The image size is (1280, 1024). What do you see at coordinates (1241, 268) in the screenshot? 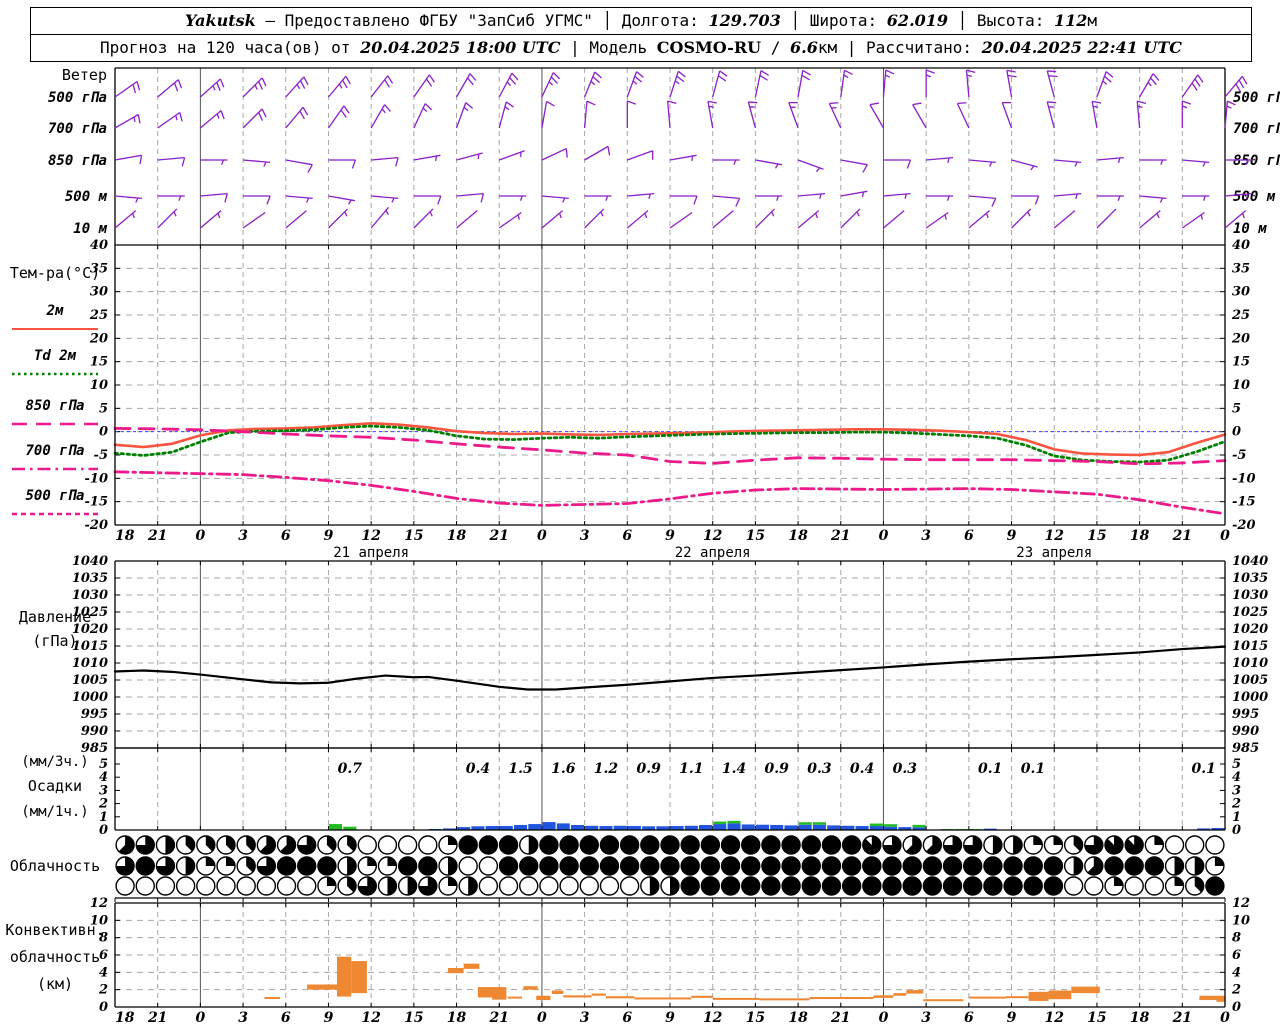
I see `svg-text: 35` at bounding box center [1241, 268].